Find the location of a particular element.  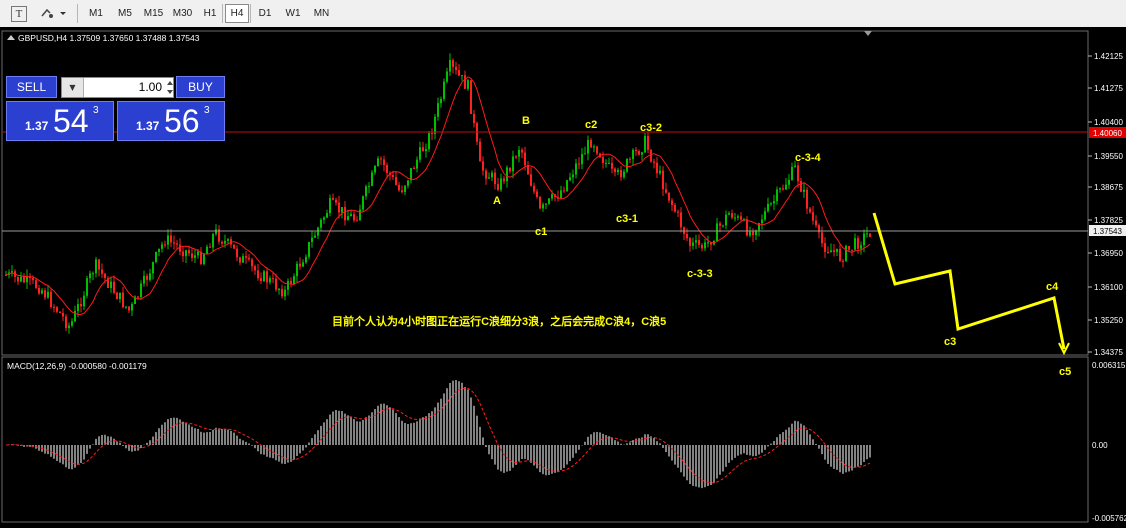

timeframe-h4: H4 is located at coordinates (237, 13).